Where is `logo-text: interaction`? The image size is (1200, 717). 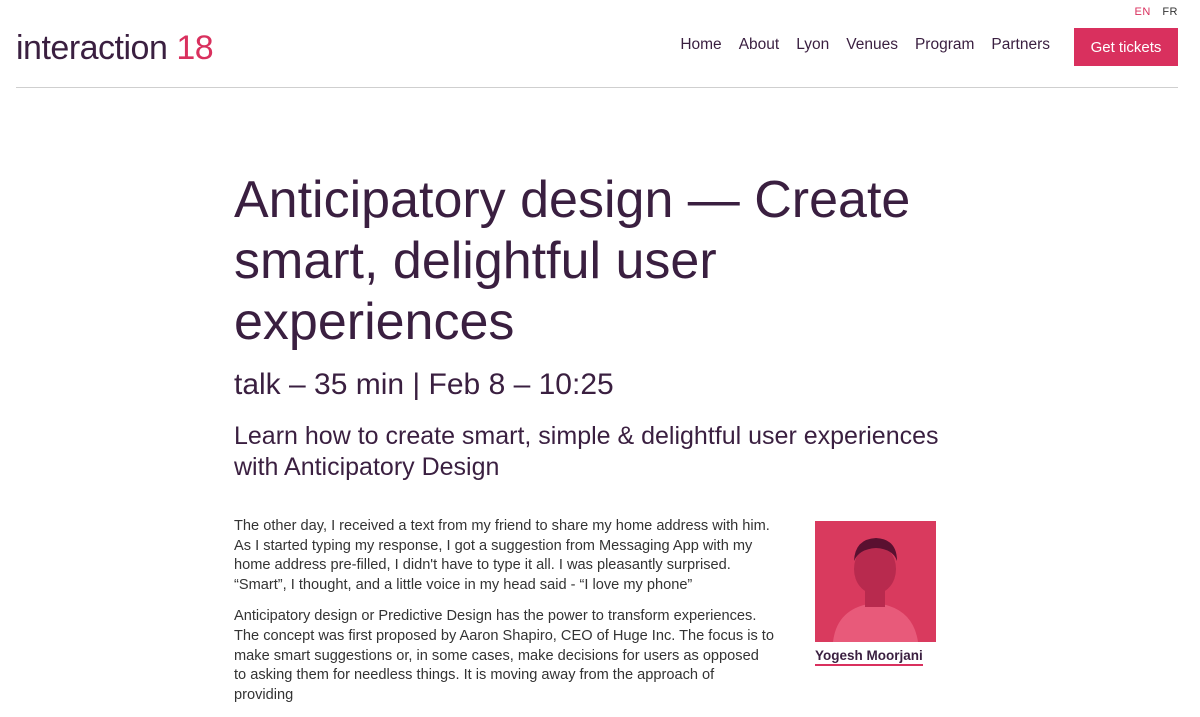
logo-text: interaction is located at coordinates (92, 48).